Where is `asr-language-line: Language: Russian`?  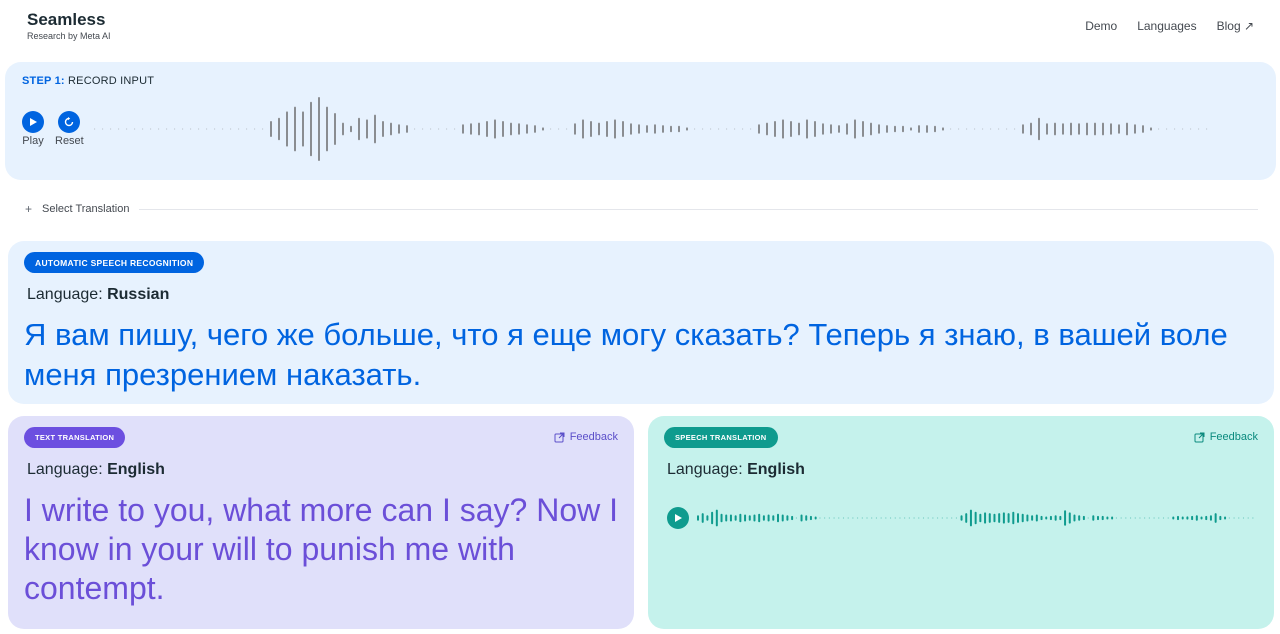
asr-language-line: Language: Russian is located at coordinates (98, 295).